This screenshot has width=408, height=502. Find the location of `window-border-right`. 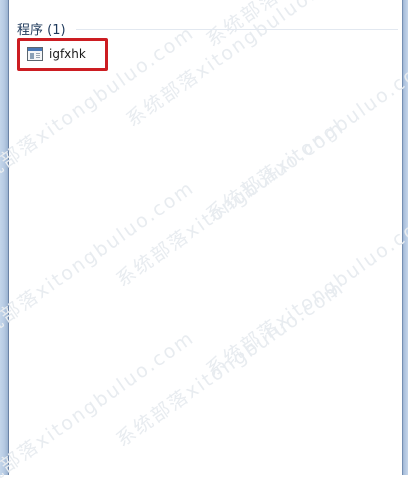

window-border-right is located at coordinates (405, 237).